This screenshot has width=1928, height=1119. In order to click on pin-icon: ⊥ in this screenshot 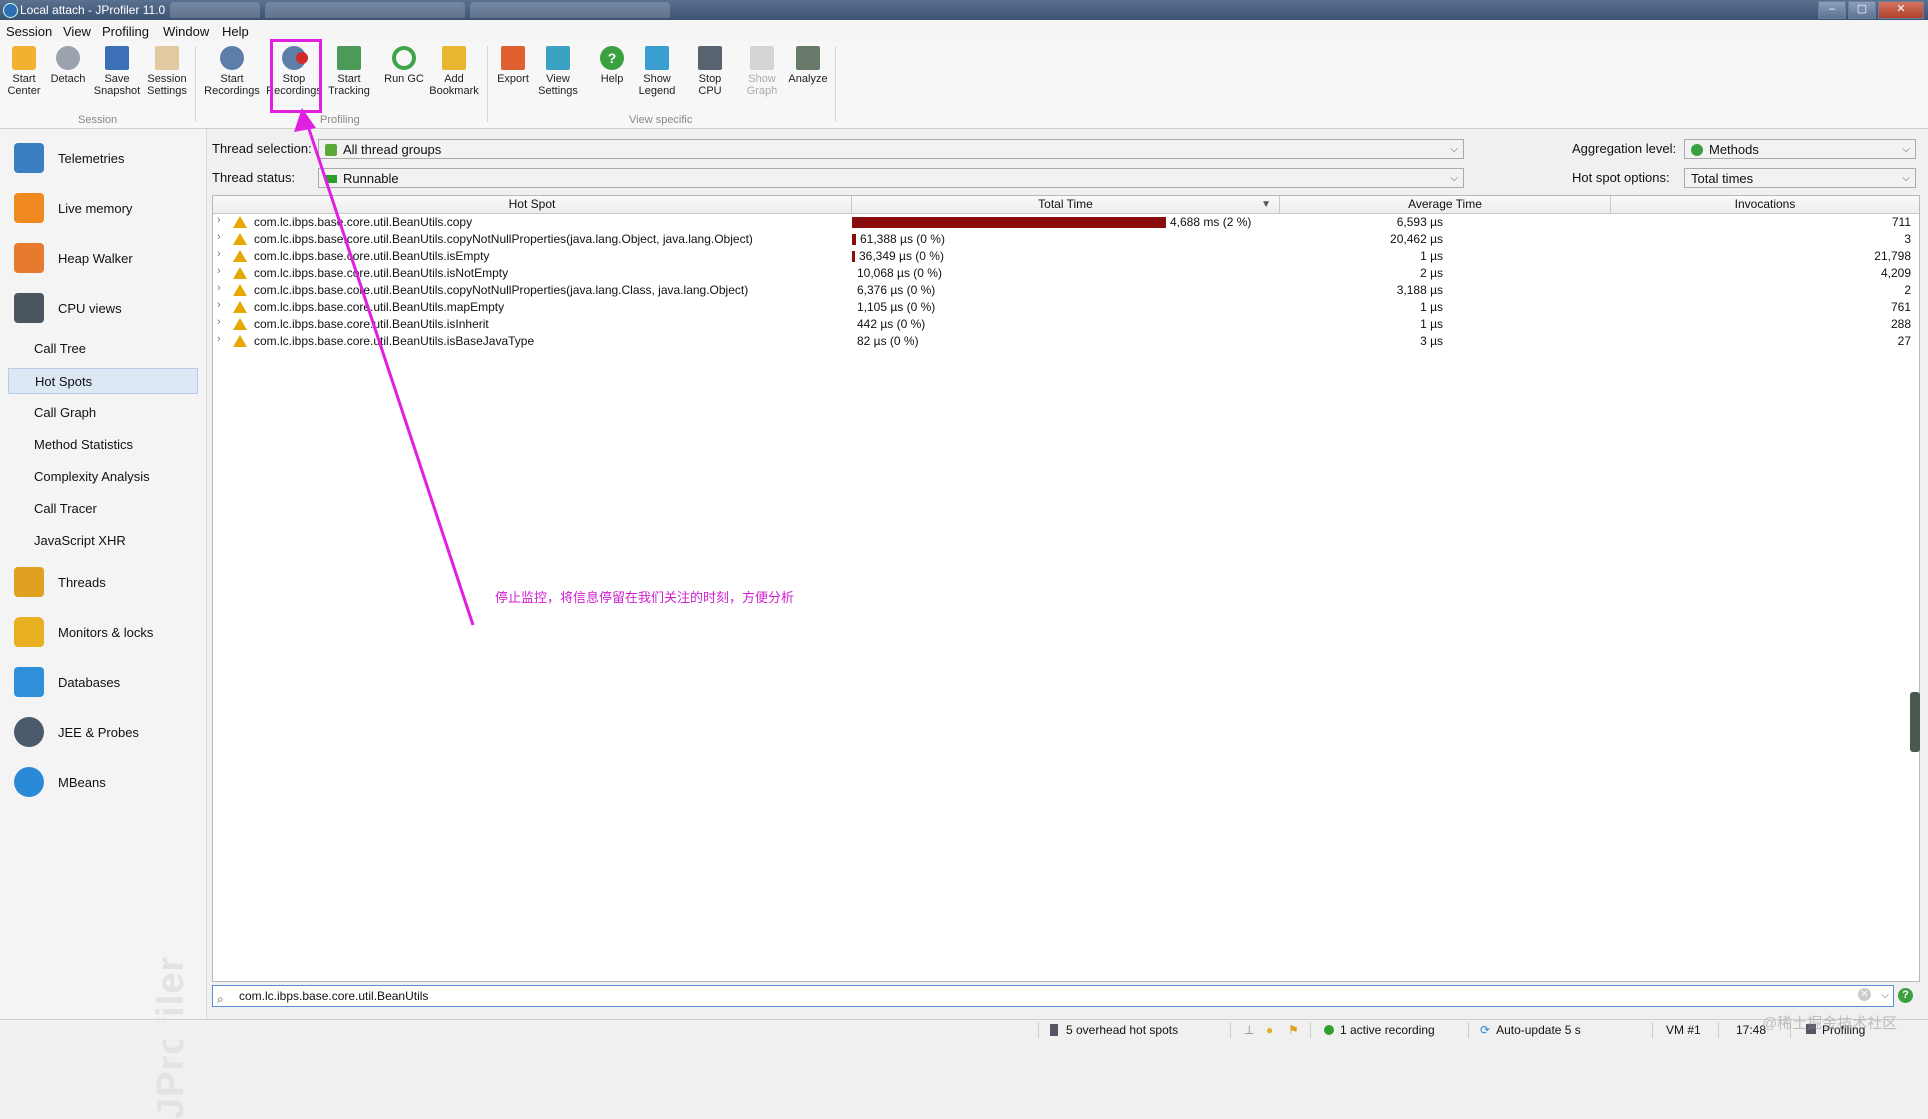, I will do `click(1249, 1030)`.